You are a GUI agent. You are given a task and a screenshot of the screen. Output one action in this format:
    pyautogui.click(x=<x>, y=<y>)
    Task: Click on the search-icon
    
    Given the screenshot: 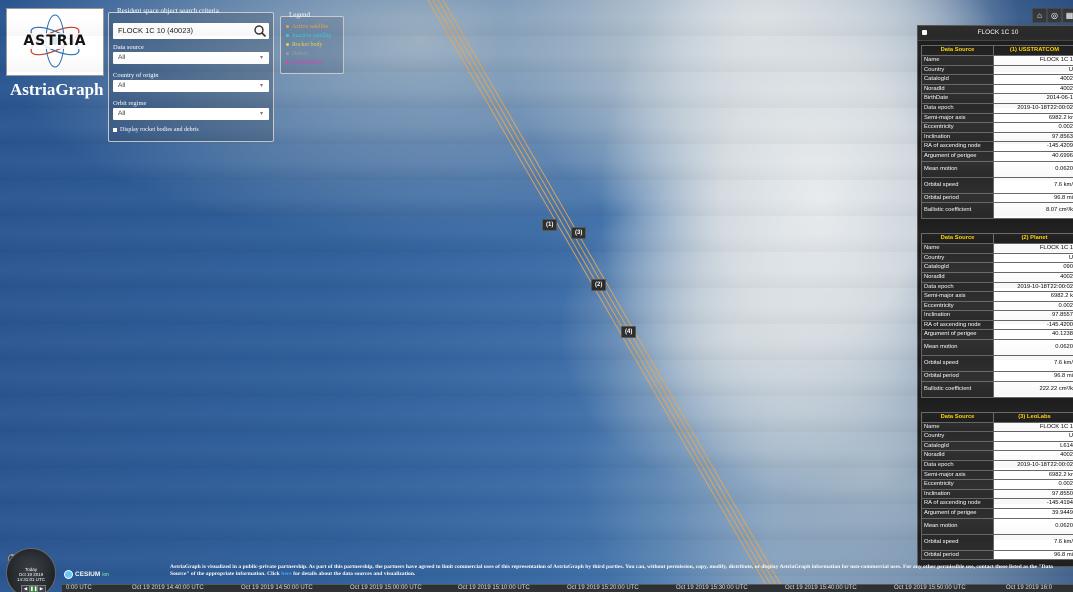 What is the action you would take?
    pyautogui.click(x=260, y=31)
    